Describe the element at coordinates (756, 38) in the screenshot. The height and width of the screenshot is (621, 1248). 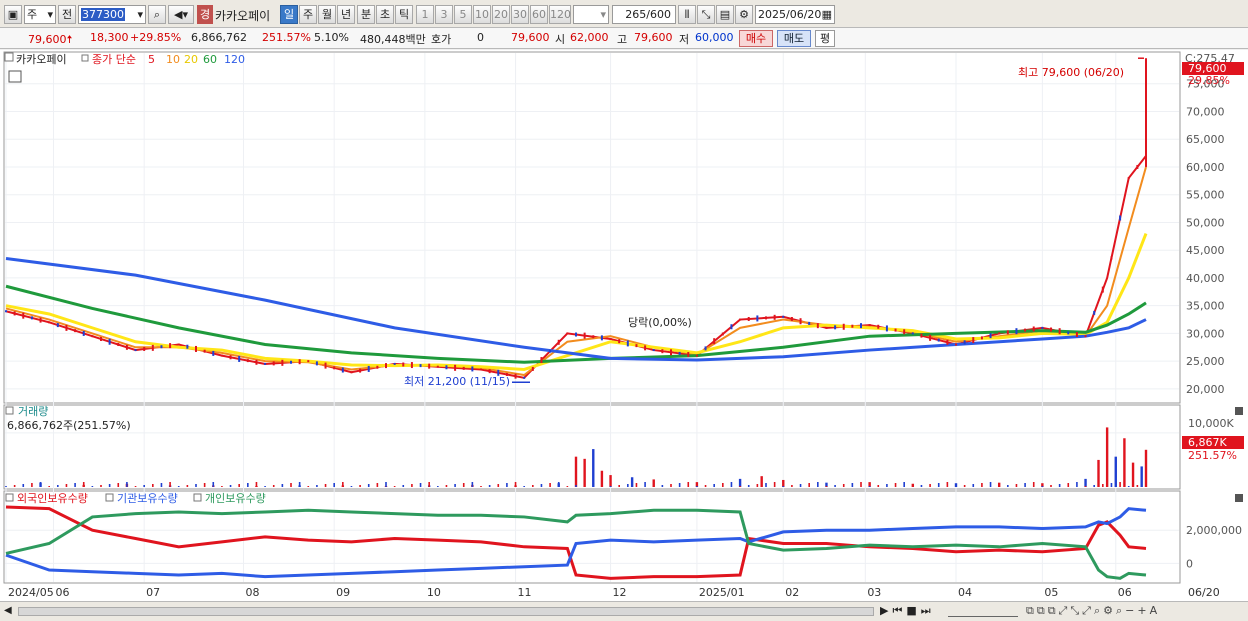
I see `buy-button: 매수` at that location.